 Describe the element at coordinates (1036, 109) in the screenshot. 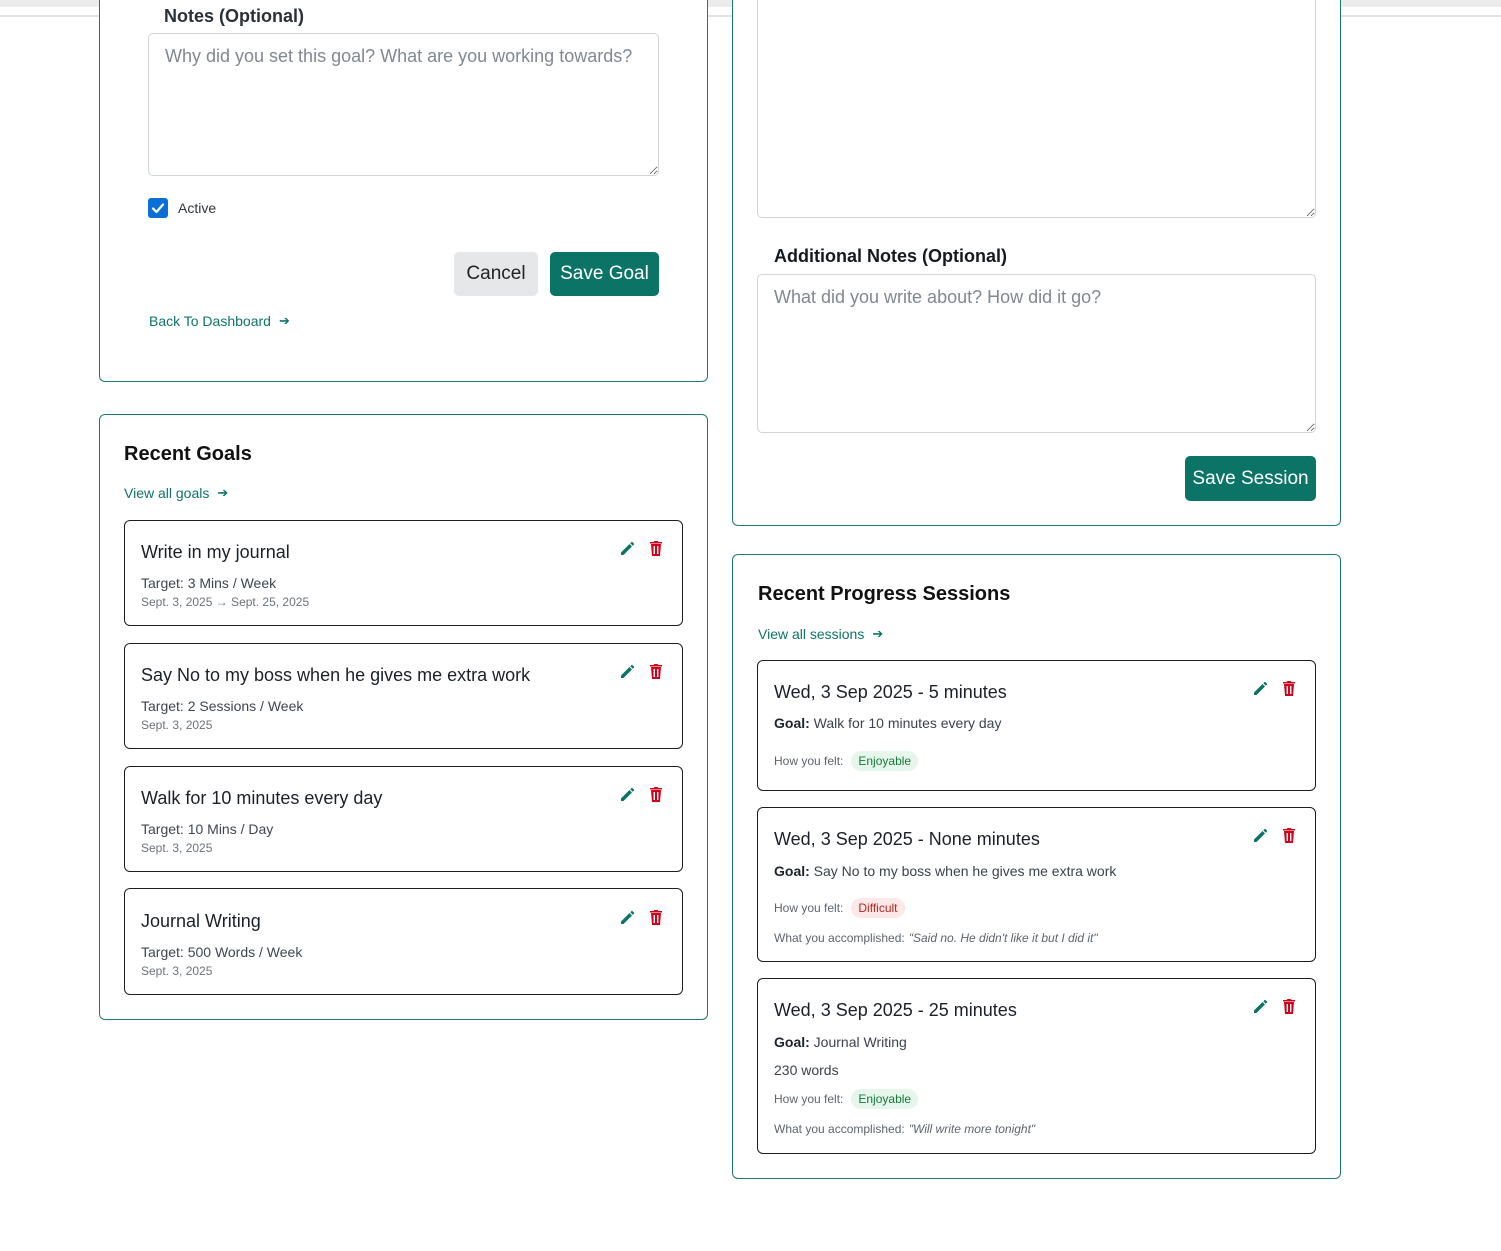

I see `session-description-textarea` at that location.